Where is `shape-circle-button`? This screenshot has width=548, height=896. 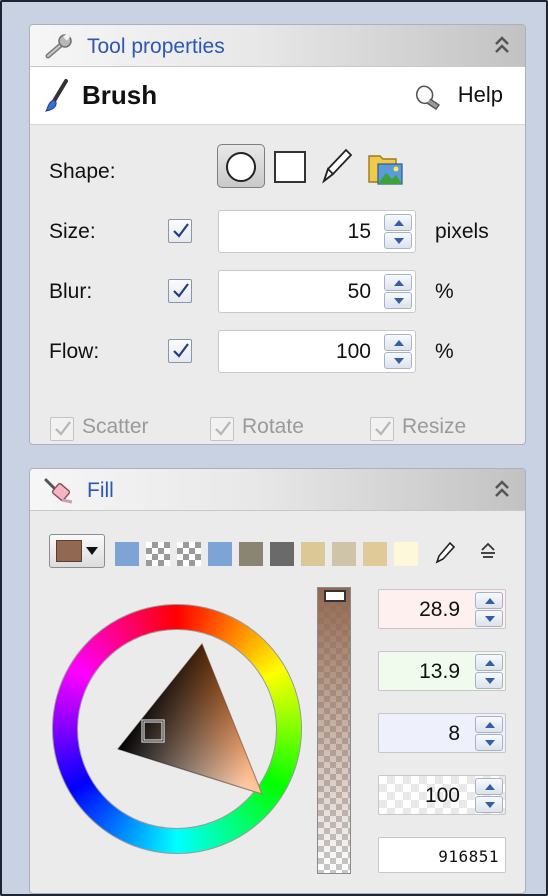
shape-circle-button is located at coordinates (241, 166).